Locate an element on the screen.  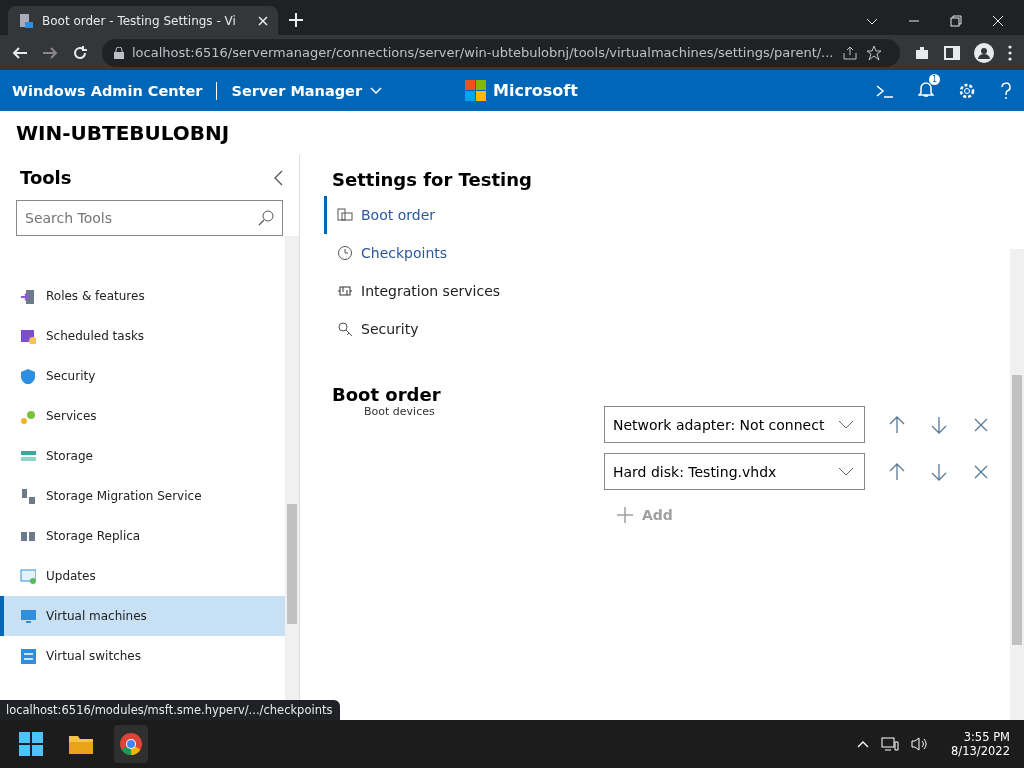
settings-nav-item: Integration services is located at coordinates (412, 291).